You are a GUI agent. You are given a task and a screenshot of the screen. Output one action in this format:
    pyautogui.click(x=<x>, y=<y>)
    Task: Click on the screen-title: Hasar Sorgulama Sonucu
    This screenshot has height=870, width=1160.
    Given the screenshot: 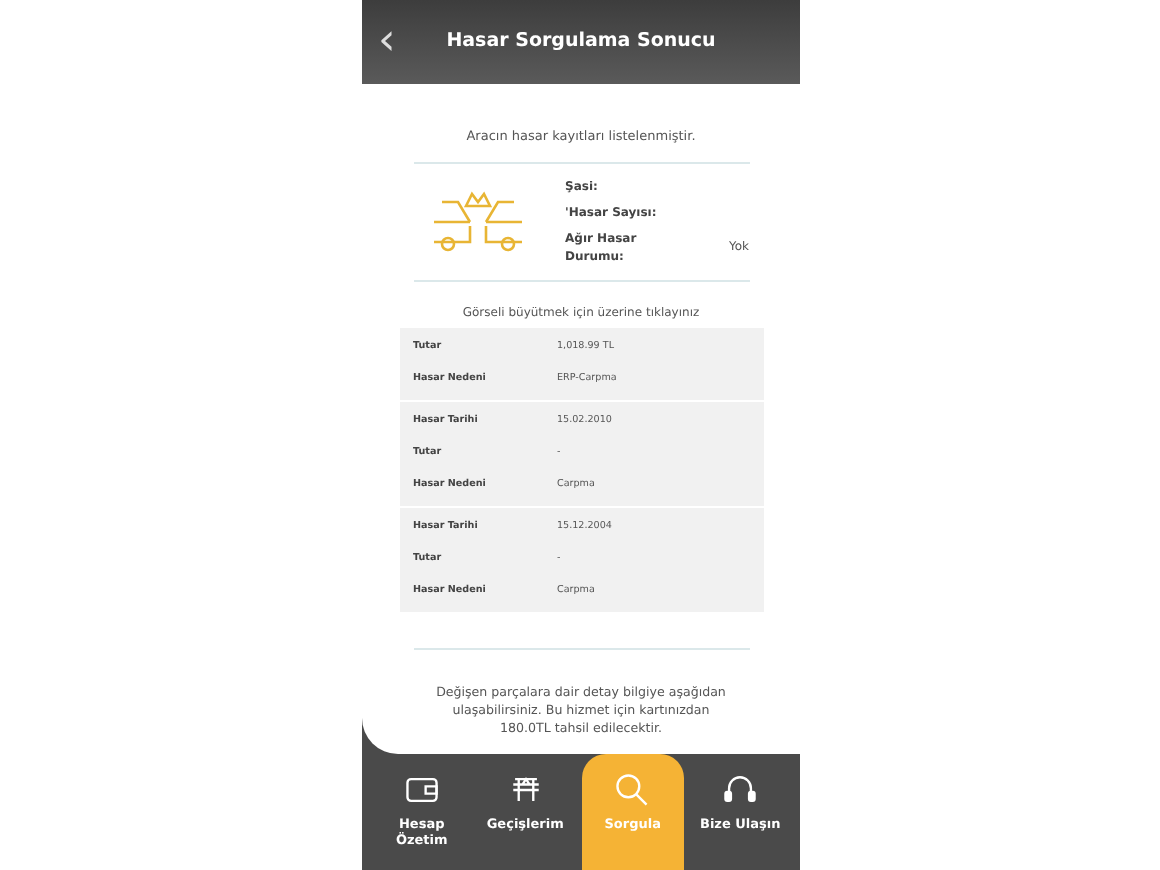 What is the action you would take?
    pyautogui.click(x=581, y=41)
    